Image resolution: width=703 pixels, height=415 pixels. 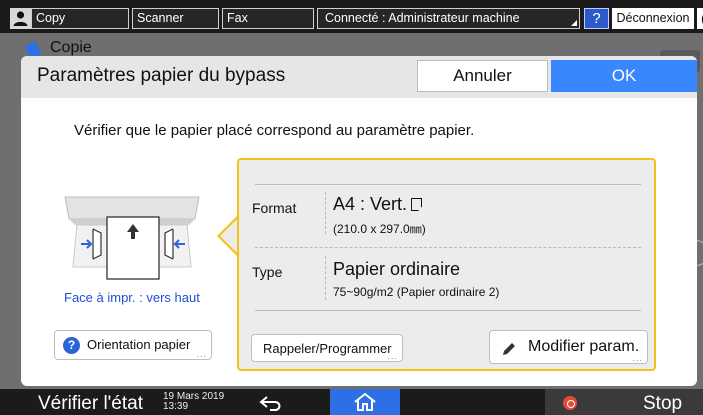 What do you see at coordinates (139, 344) in the screenshot?
I see `paper-orientation-label: Orientation papier` at bounding box center [139, 344].